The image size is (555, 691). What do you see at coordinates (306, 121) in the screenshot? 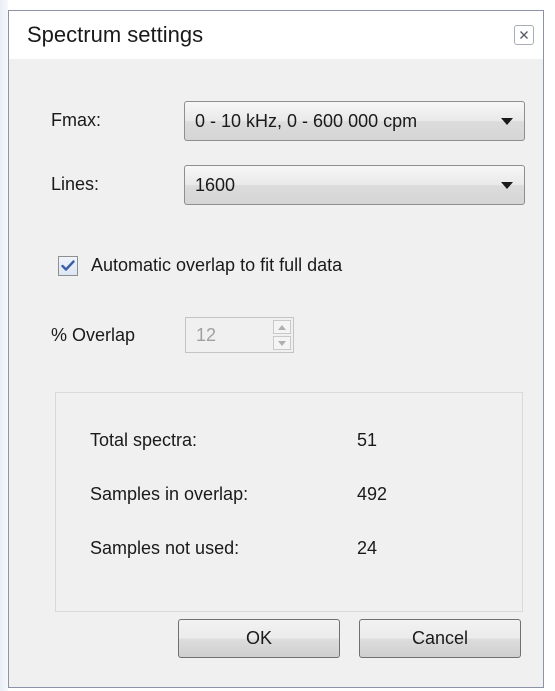
I see `fmax-selected-value: 0 - 10 kHz, 0 - 600 000 cpm` at bounding box center [306, 121].